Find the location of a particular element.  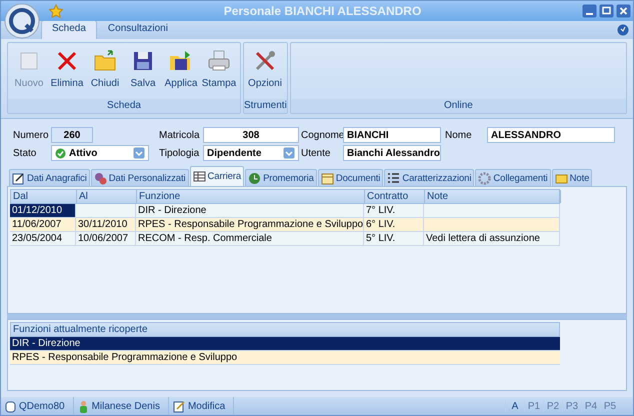

tab: Caratterizzazioni is located at coordinates (429, 177).